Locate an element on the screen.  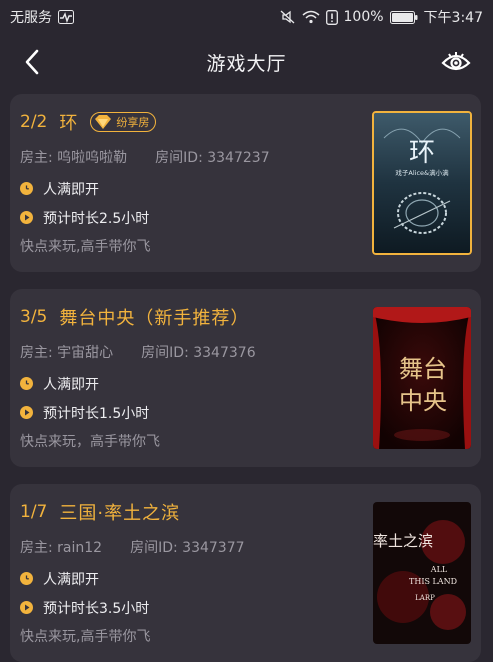
player-count: 2/2 is located at coordinates (34, 122).